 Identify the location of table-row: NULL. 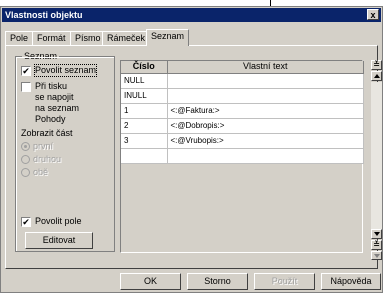
(242, 81).